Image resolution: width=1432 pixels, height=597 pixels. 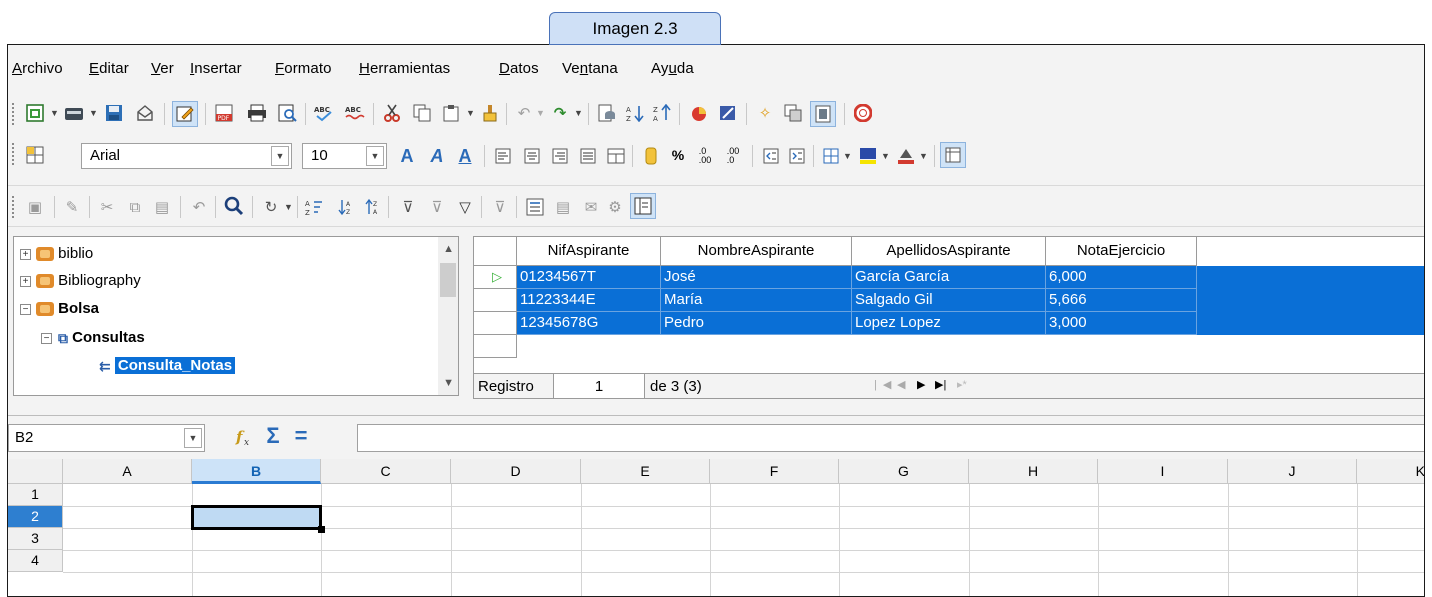 I want to click on menu-archivo: Archivo, so click(x=37, y=68).